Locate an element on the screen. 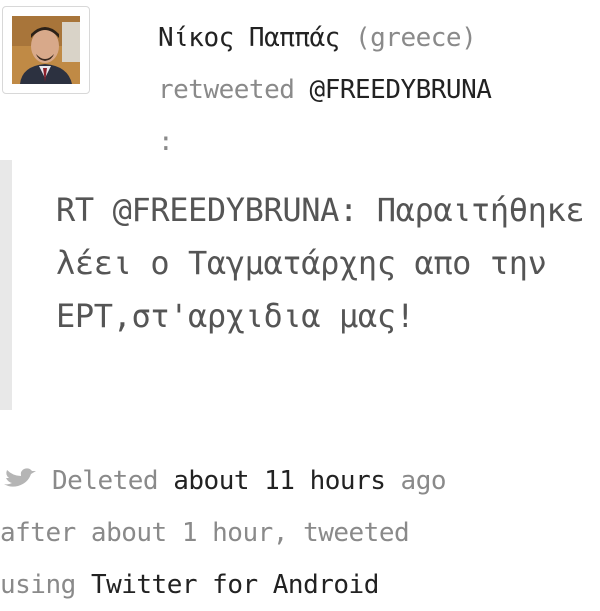 This screenshot has width=600, height=611. avatar-frame is located at coordinates (46, 50).